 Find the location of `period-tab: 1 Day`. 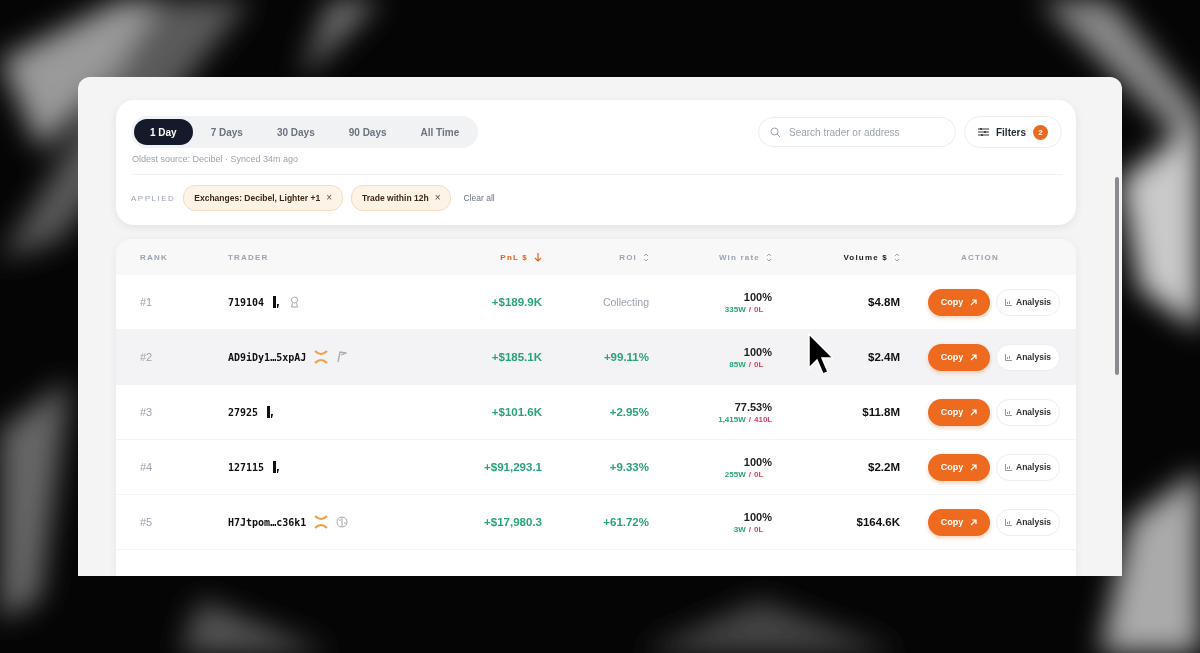

period-tab: 1 Day is located at coordinates (163, 132).